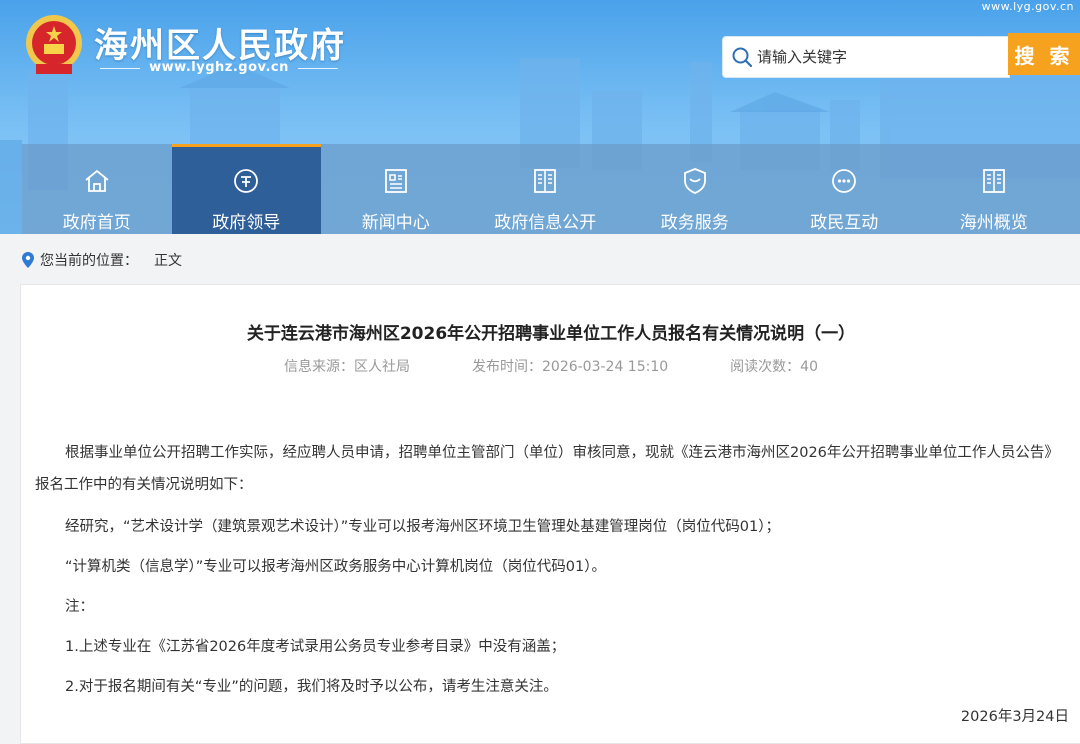 This screenshot has height=744, width=1080. I want to click on nav-item-overview: 海州概览, so click(994, 189).